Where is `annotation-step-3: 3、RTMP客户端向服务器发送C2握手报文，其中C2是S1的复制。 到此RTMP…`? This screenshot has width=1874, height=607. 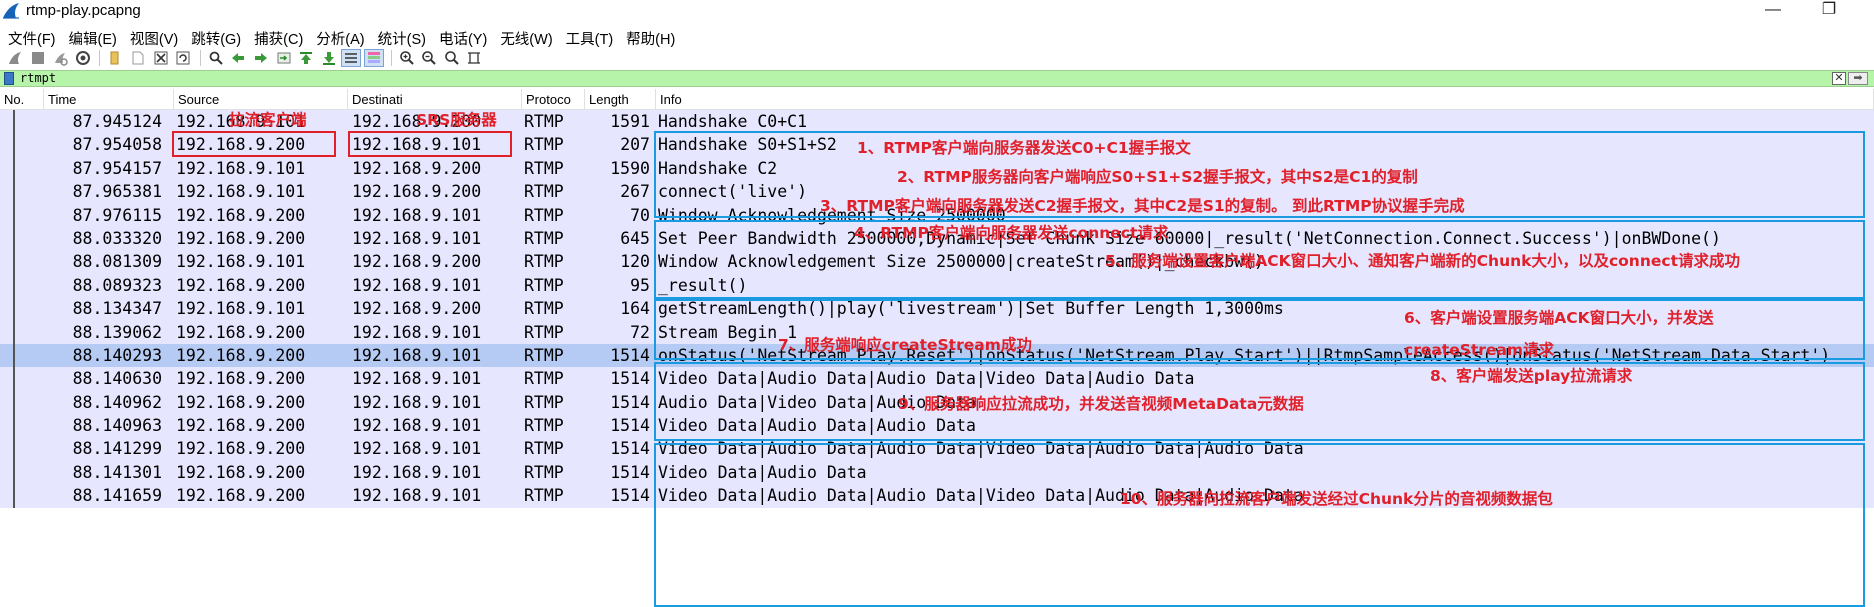 annotation-step-3: 3、RTMP客户端向服务器发送C2握手报文，其中C2是S1的复制。 到此RTMP… is located at coordinates (1142, 206).